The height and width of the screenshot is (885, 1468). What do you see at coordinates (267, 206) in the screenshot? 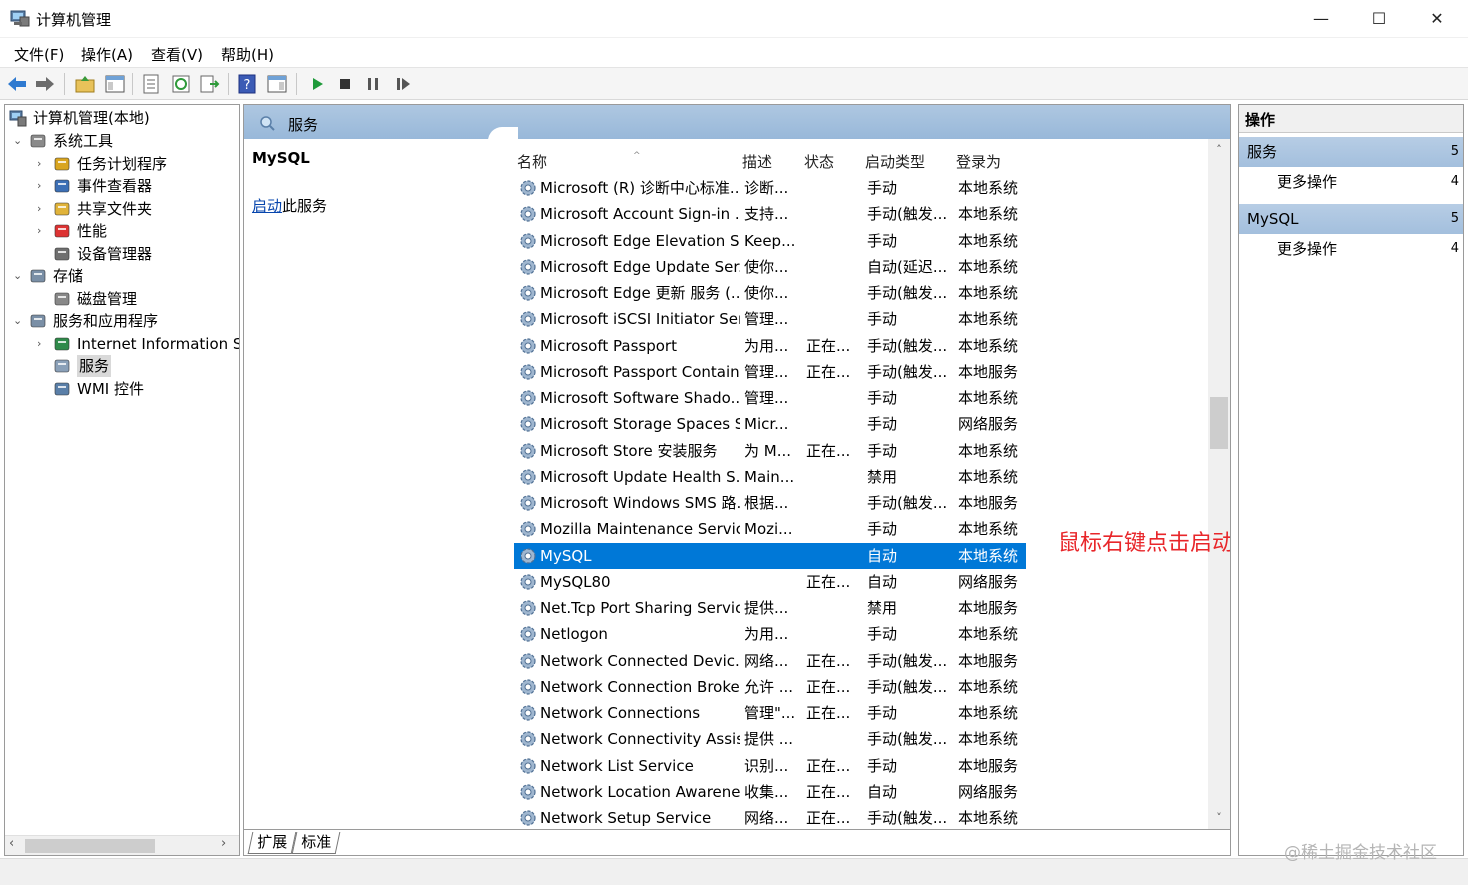
I see `start-service-link: 启动` at bounding box center [267, 206].